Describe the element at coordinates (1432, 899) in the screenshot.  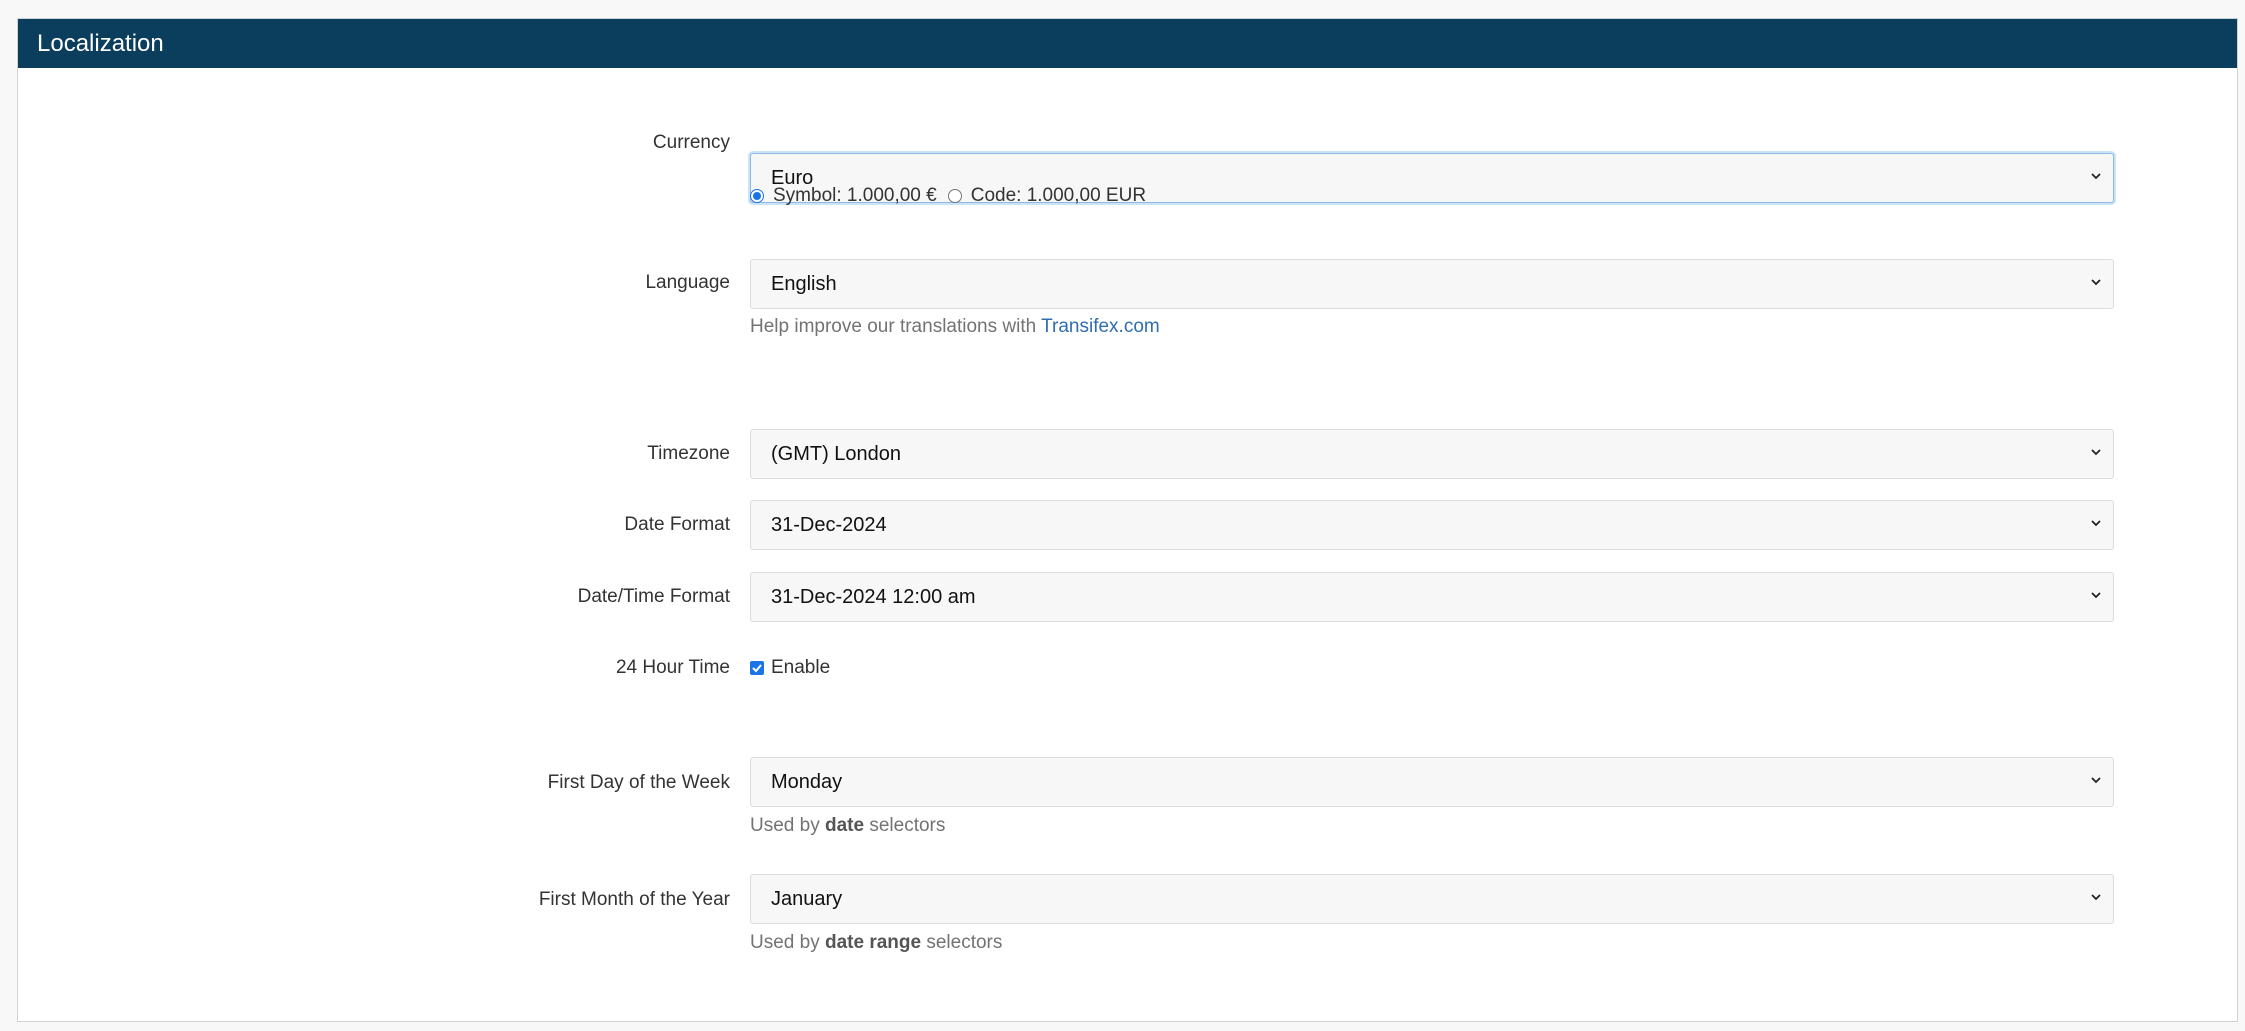
I see `first-month-select: January` at that location.